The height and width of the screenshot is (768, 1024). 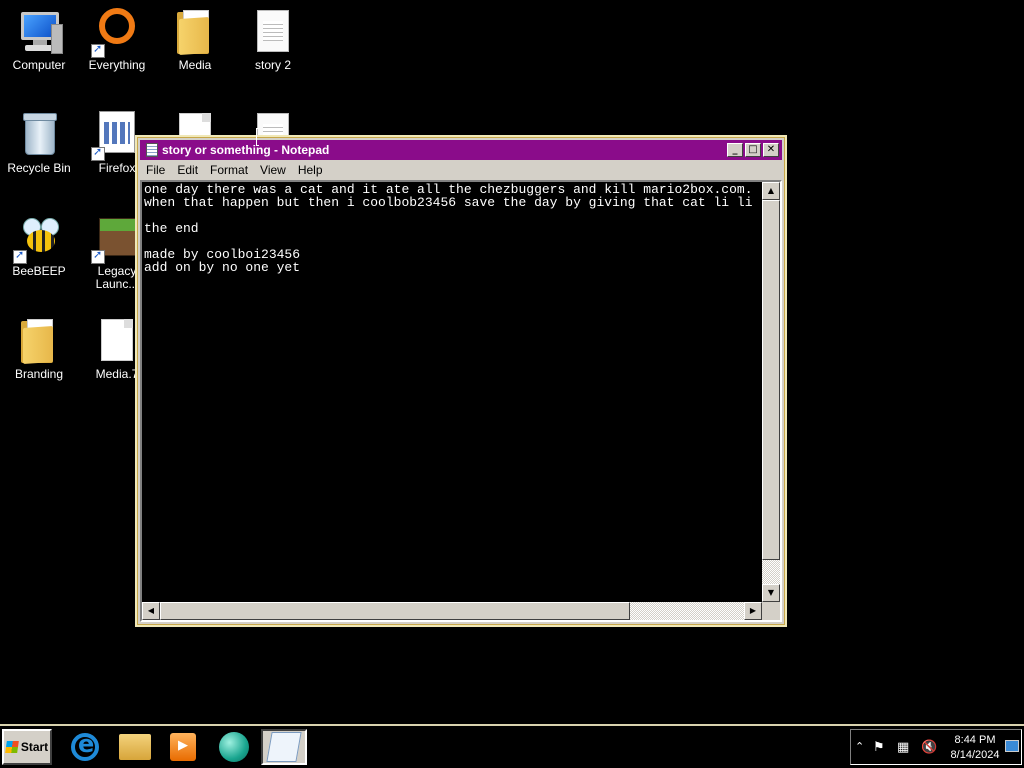 What do you see at coordinates (461, 170) in the screenshot?
I see `menu-bar: File Edit Format View Help` at bounding box center [461, 170].